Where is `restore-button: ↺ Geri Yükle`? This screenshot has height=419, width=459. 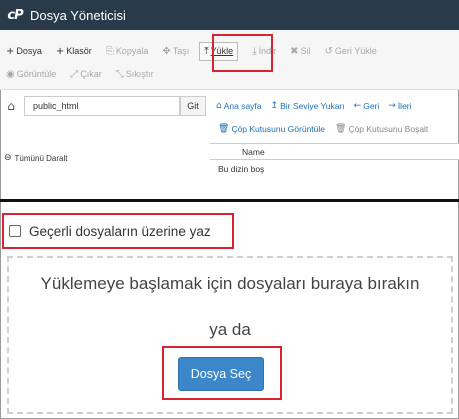 restore-button: ↺ Geri Yükle is located at coordinates (351, 51).